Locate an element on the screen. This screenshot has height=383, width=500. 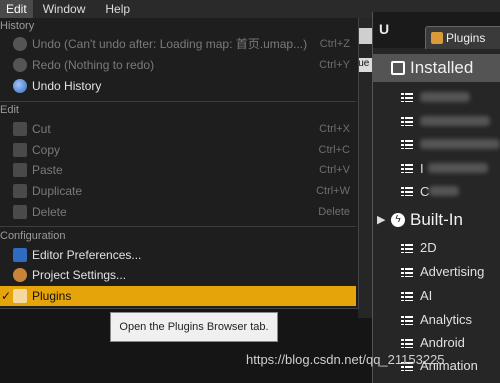
tab-strip: U Plugins is located at coordinates (436, 30).